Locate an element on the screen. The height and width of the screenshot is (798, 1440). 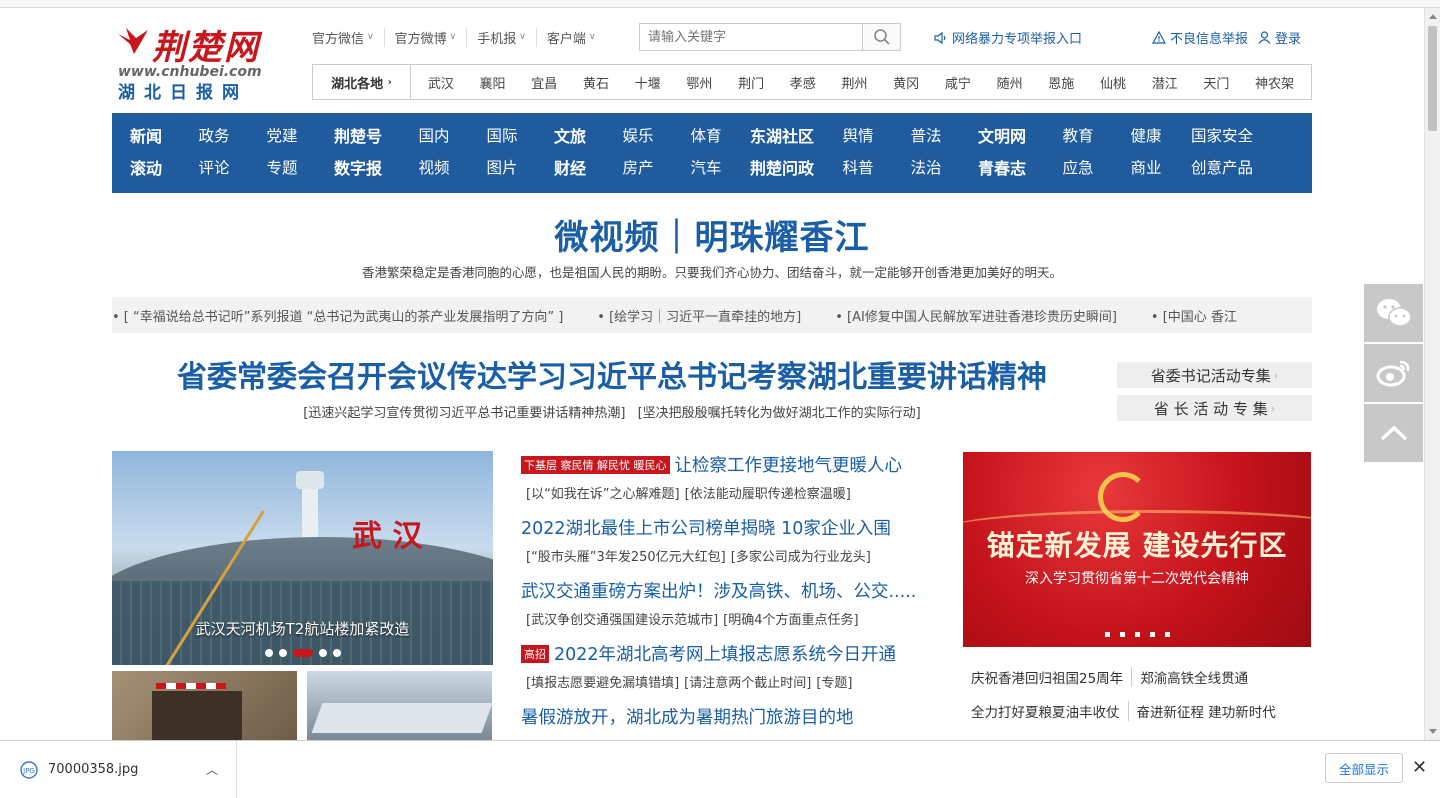
topic-link: 郑渝高铁全线贯通 is located at coordinates (1194, 677).